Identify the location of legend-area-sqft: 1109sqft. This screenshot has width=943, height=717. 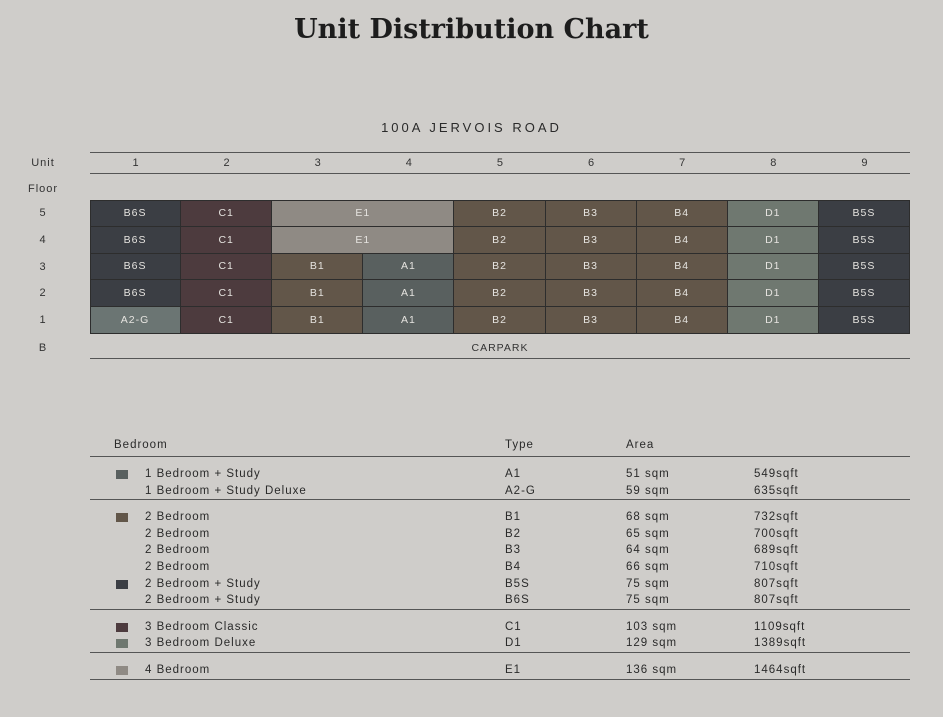
(780, 626).